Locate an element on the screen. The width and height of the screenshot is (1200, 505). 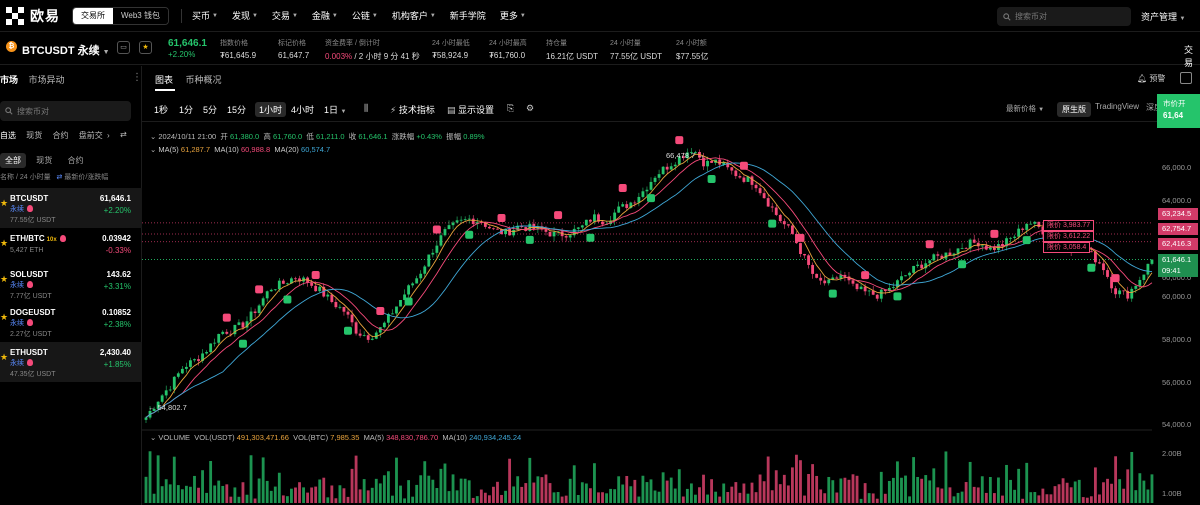
list-item: ★ DOGEUSDT 永续 2.27亿 USDT 0.10852 +2.38% is located at coordinates (71, 322).